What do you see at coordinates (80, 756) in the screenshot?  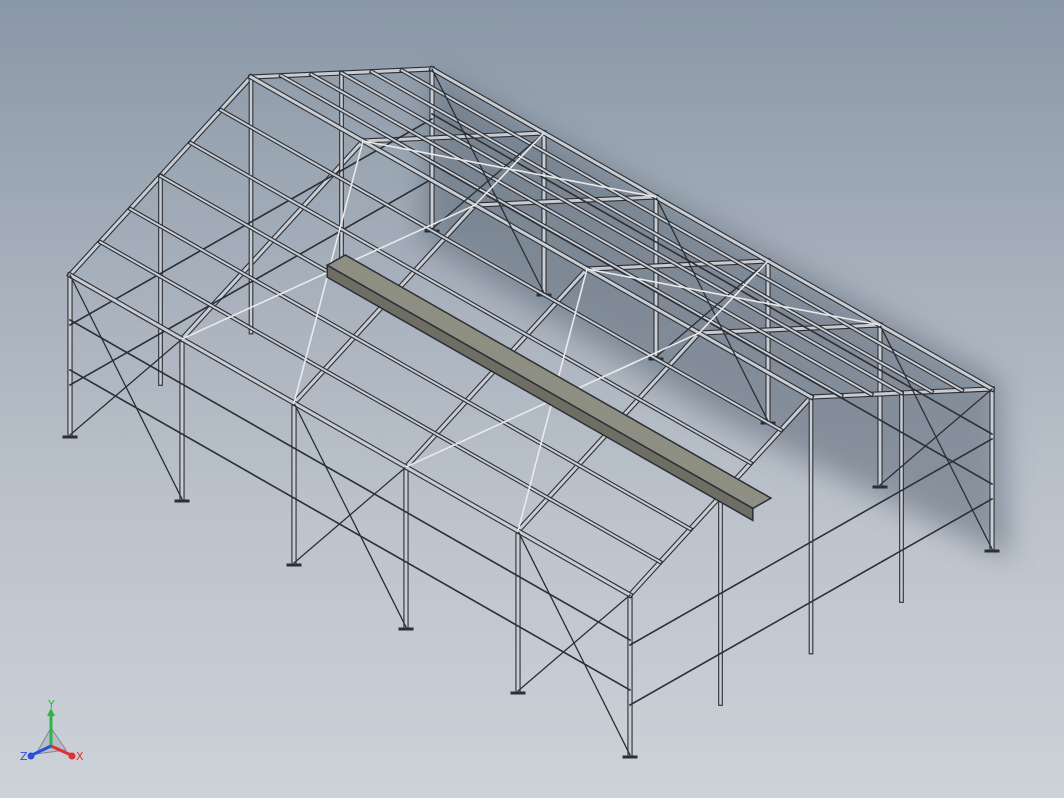 I see `x-axis-label: X` at bounding box center [80, 756].